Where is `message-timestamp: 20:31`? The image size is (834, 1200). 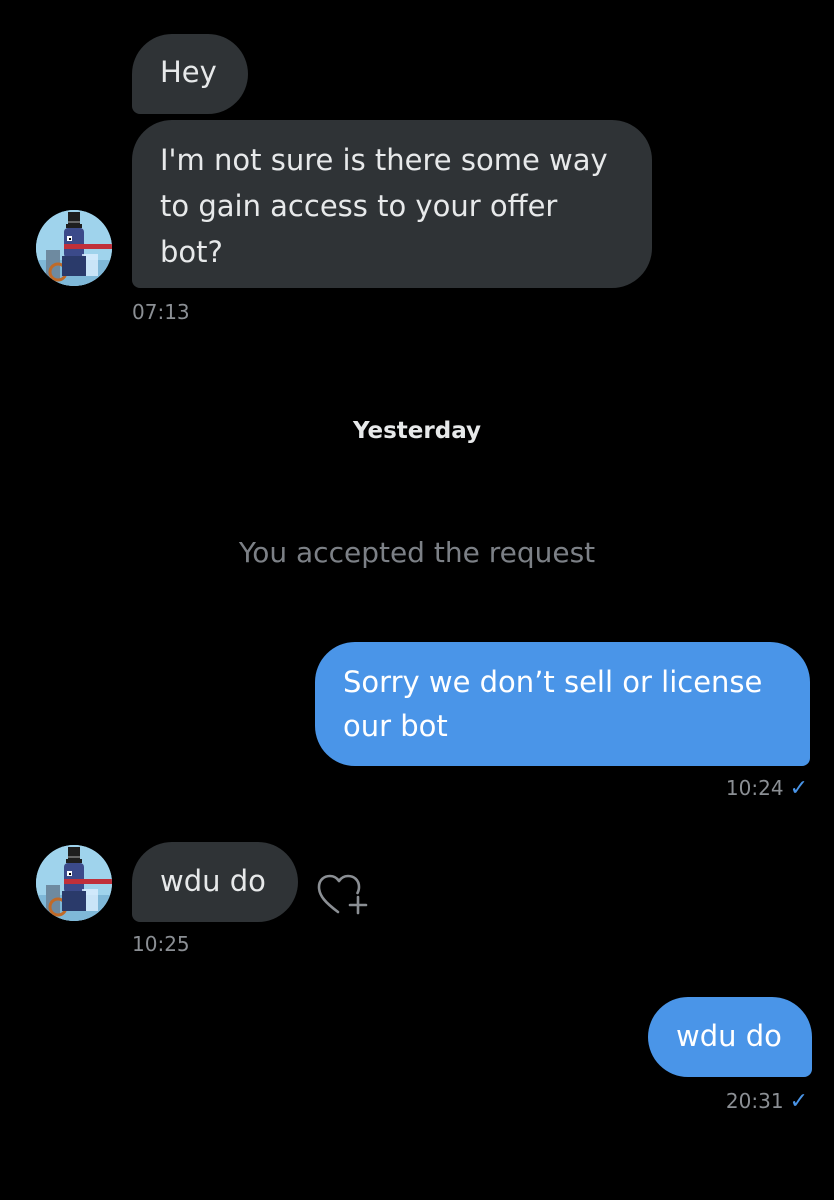 message-timestamp: 20:31 is located at coordinates (754, 1101).